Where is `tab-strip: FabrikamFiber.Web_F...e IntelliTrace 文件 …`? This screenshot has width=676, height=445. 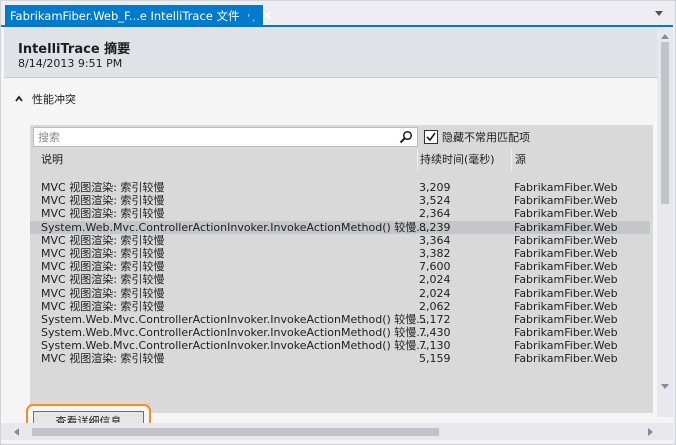 tab-strip: FabrikamFiber.Web_F...e IntelliTrace 文件 … is located at coordinates (337, 14).